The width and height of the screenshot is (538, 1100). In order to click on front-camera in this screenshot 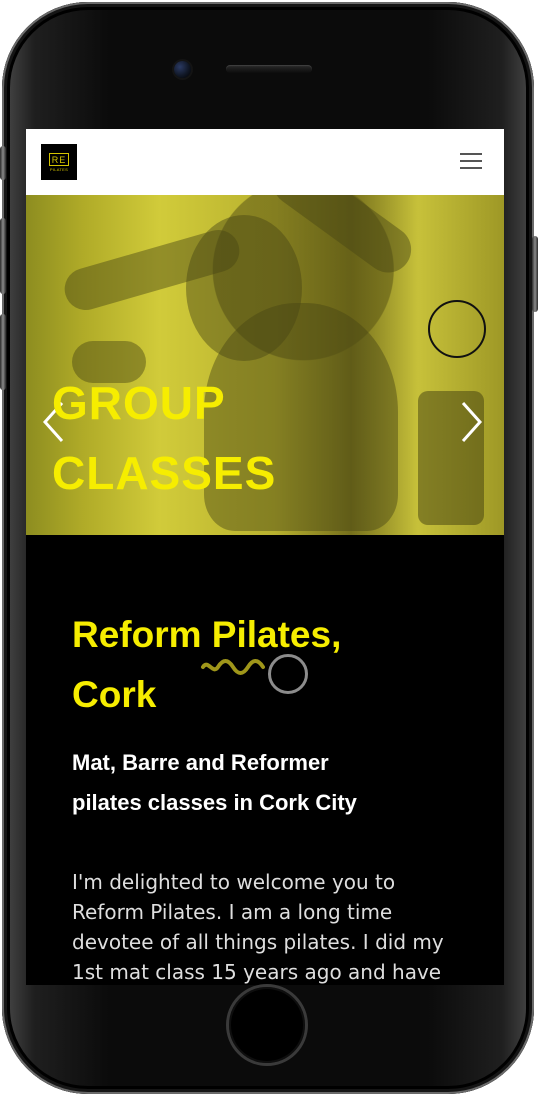, I will do `click(182, 69)`.